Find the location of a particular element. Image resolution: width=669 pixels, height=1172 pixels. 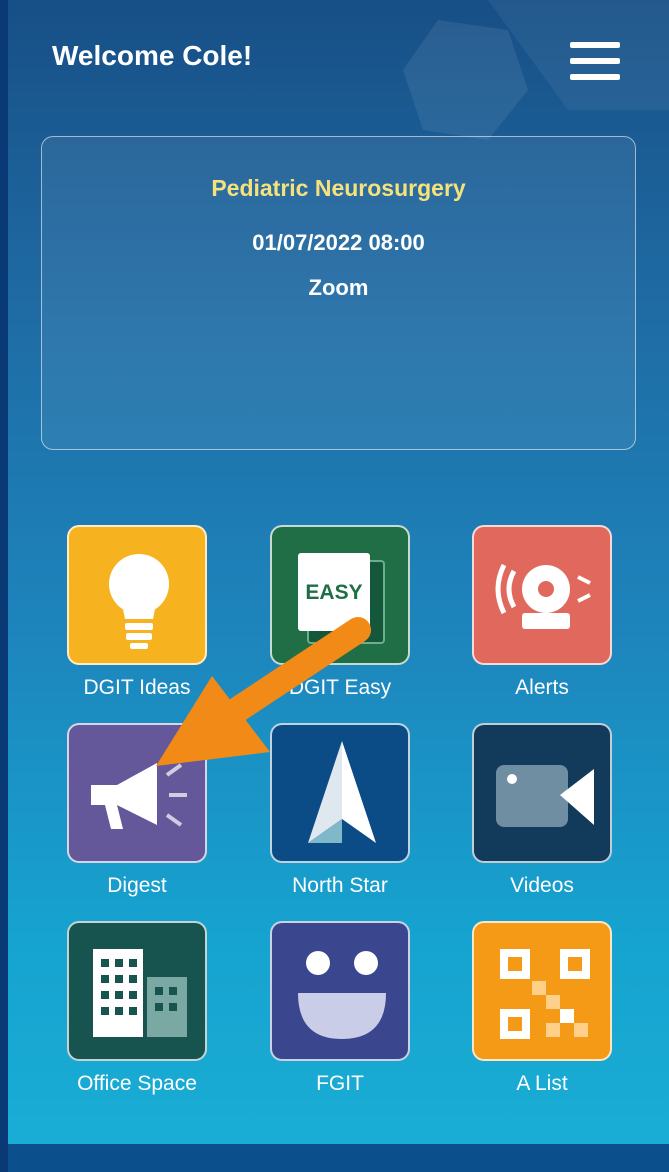

hamburger-menu-icon is located at coordinates (597, 61).